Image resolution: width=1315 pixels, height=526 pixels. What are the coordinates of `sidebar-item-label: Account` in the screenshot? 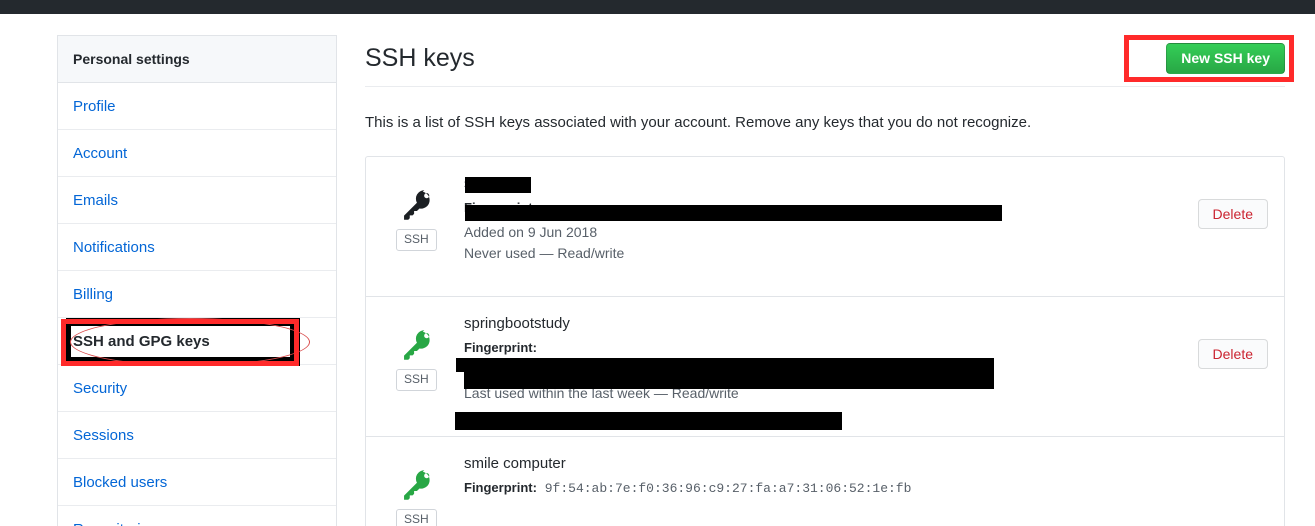 It's located at (100, 153).